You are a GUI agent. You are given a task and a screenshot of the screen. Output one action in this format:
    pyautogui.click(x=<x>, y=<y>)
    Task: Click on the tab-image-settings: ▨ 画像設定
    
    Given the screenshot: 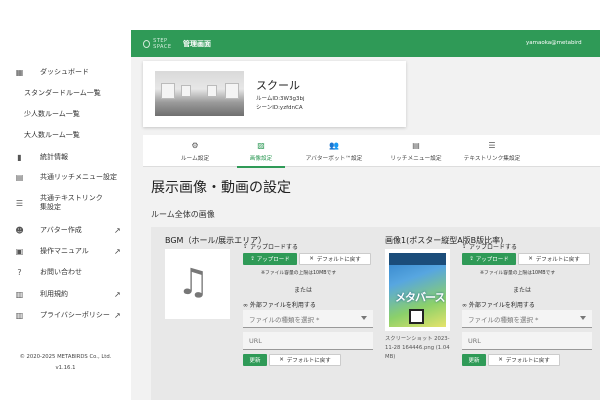 What is the action you would take?
    pyautogui.click(x=261, y=151)
    